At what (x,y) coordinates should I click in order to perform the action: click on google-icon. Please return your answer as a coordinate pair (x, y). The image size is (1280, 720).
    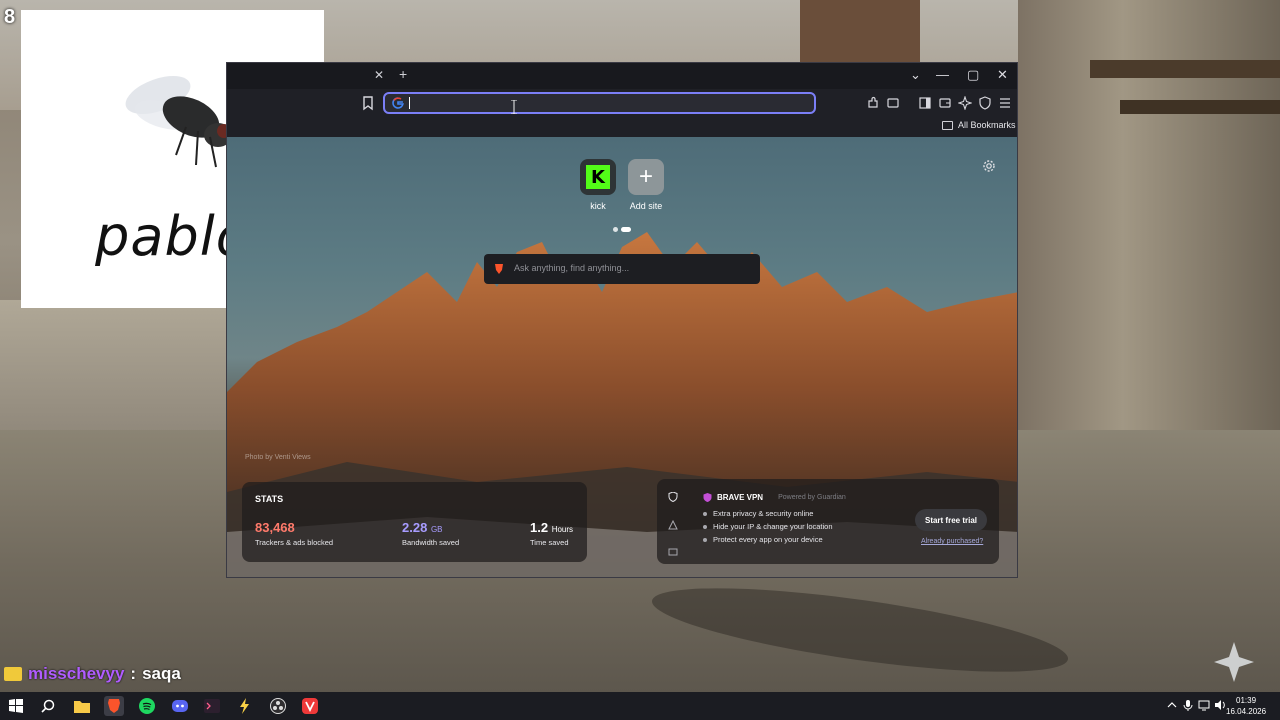
    Looking at the image, I should click on (398, 103).